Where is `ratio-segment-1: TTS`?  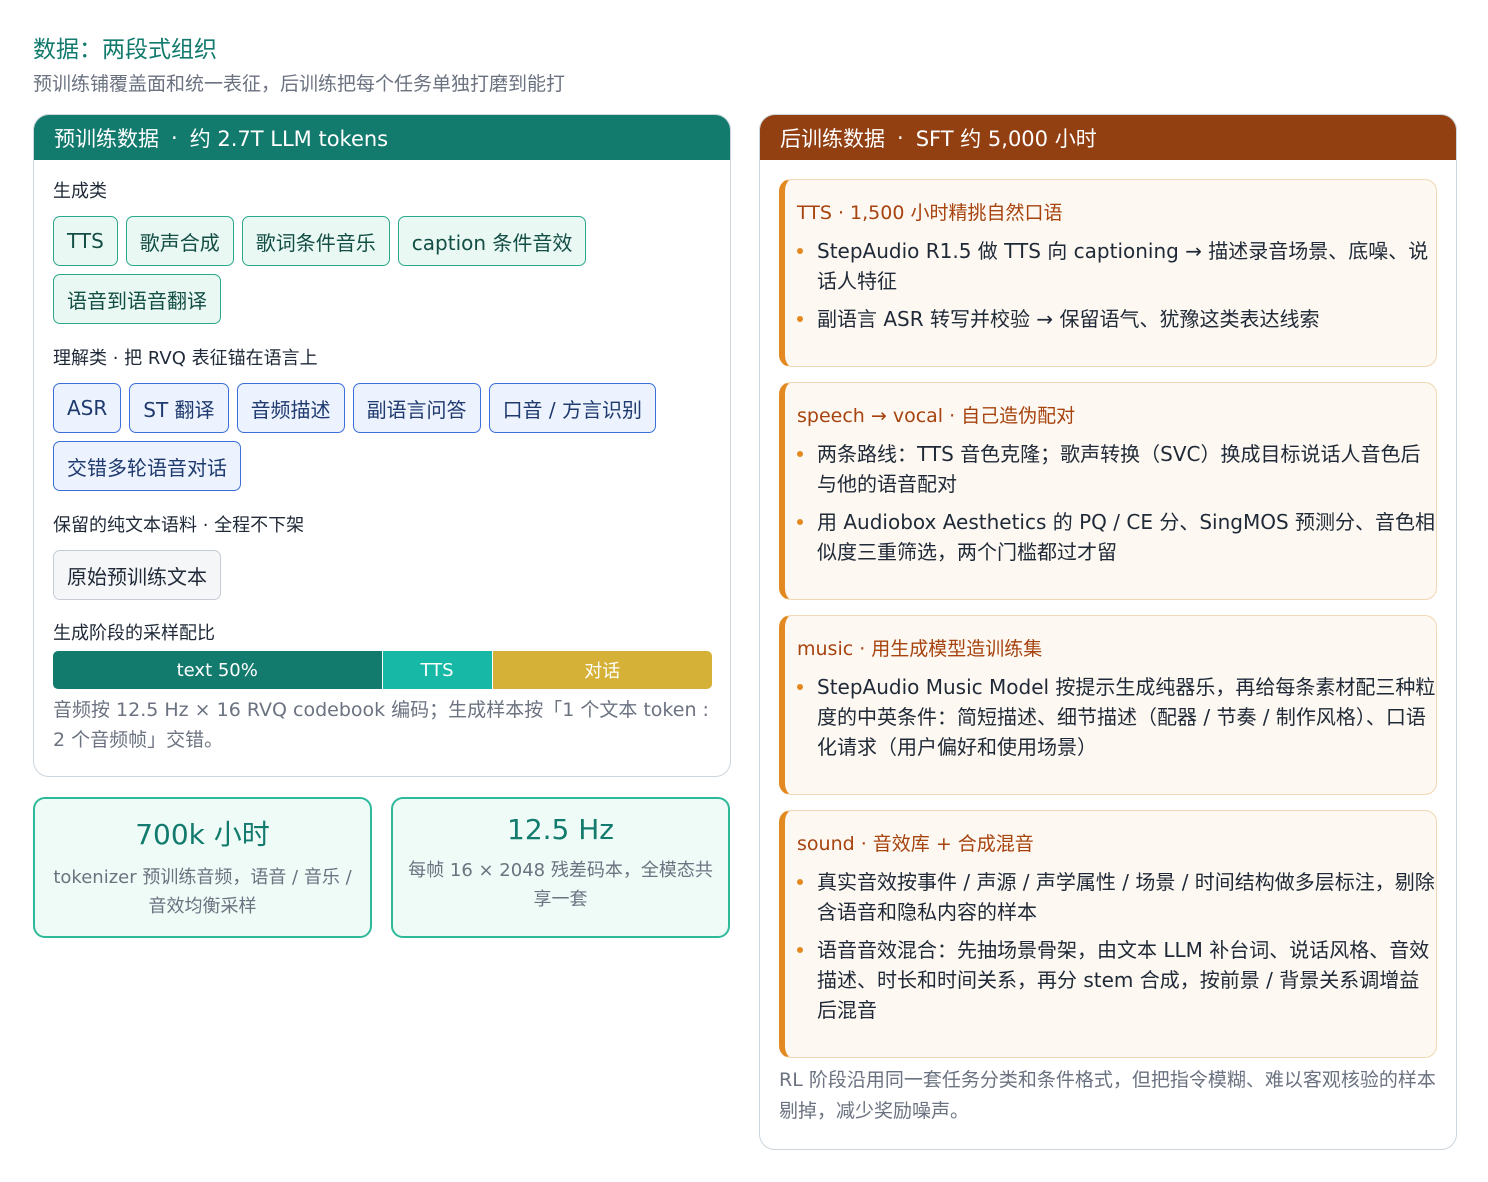
ratio-segment-1: TTS is located at coordinates (437, 670).